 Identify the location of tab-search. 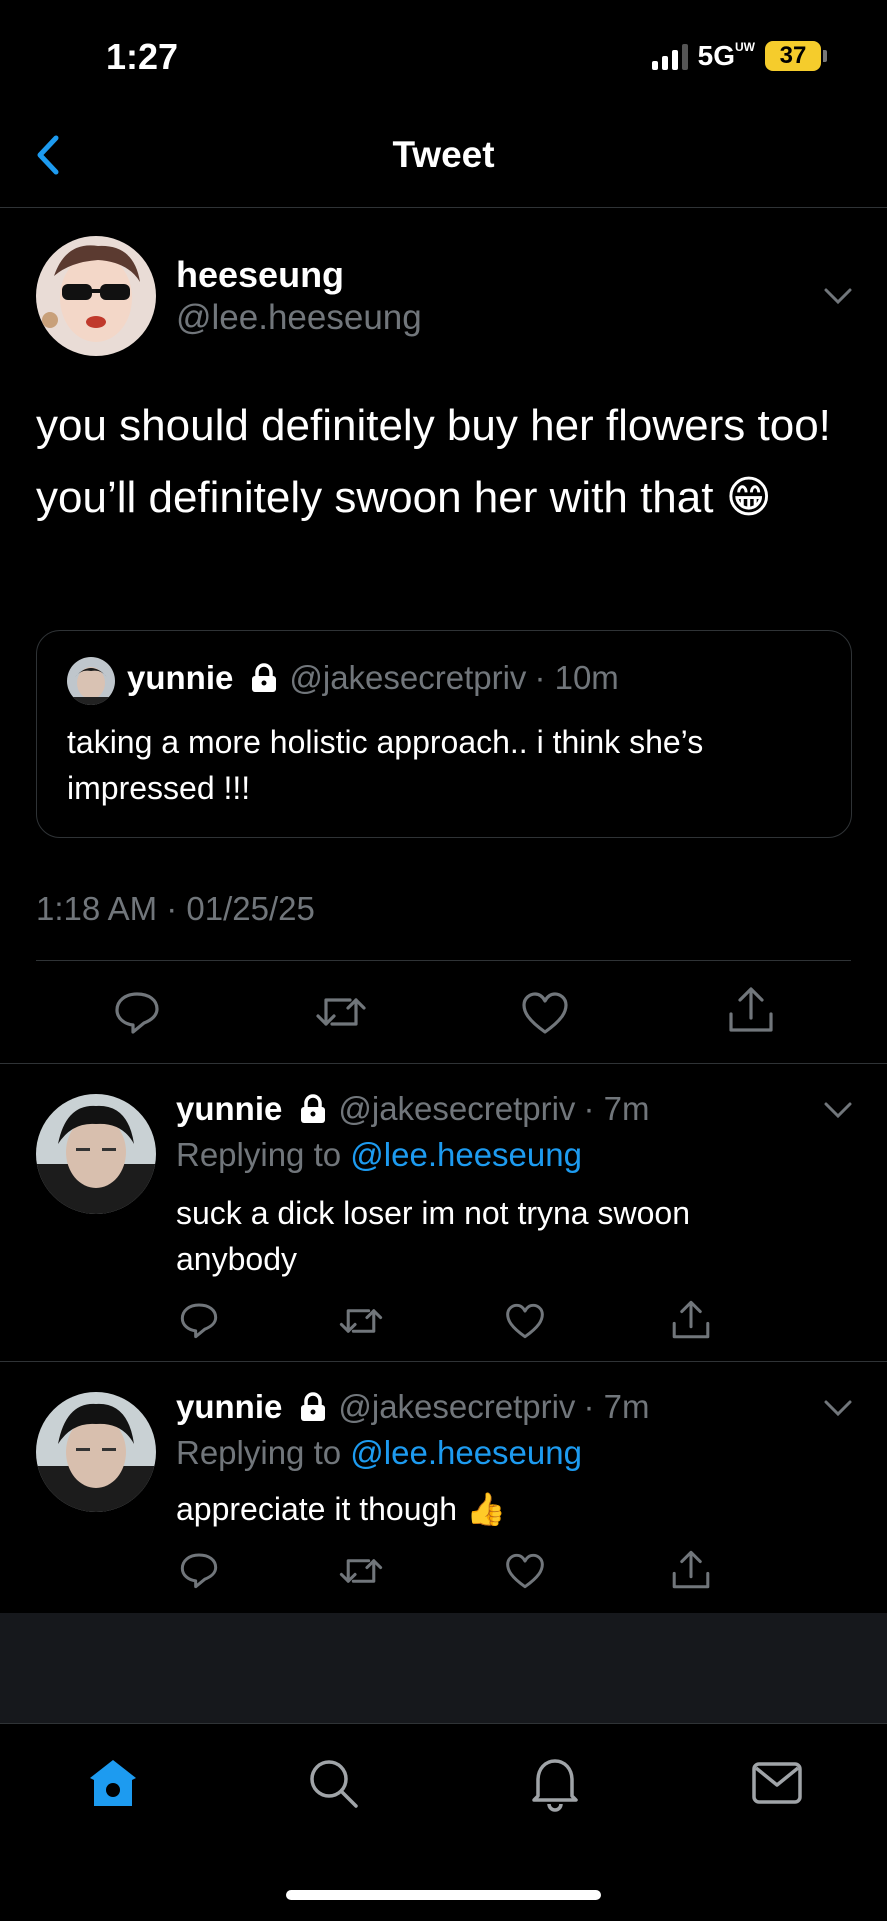
(333, 1785).